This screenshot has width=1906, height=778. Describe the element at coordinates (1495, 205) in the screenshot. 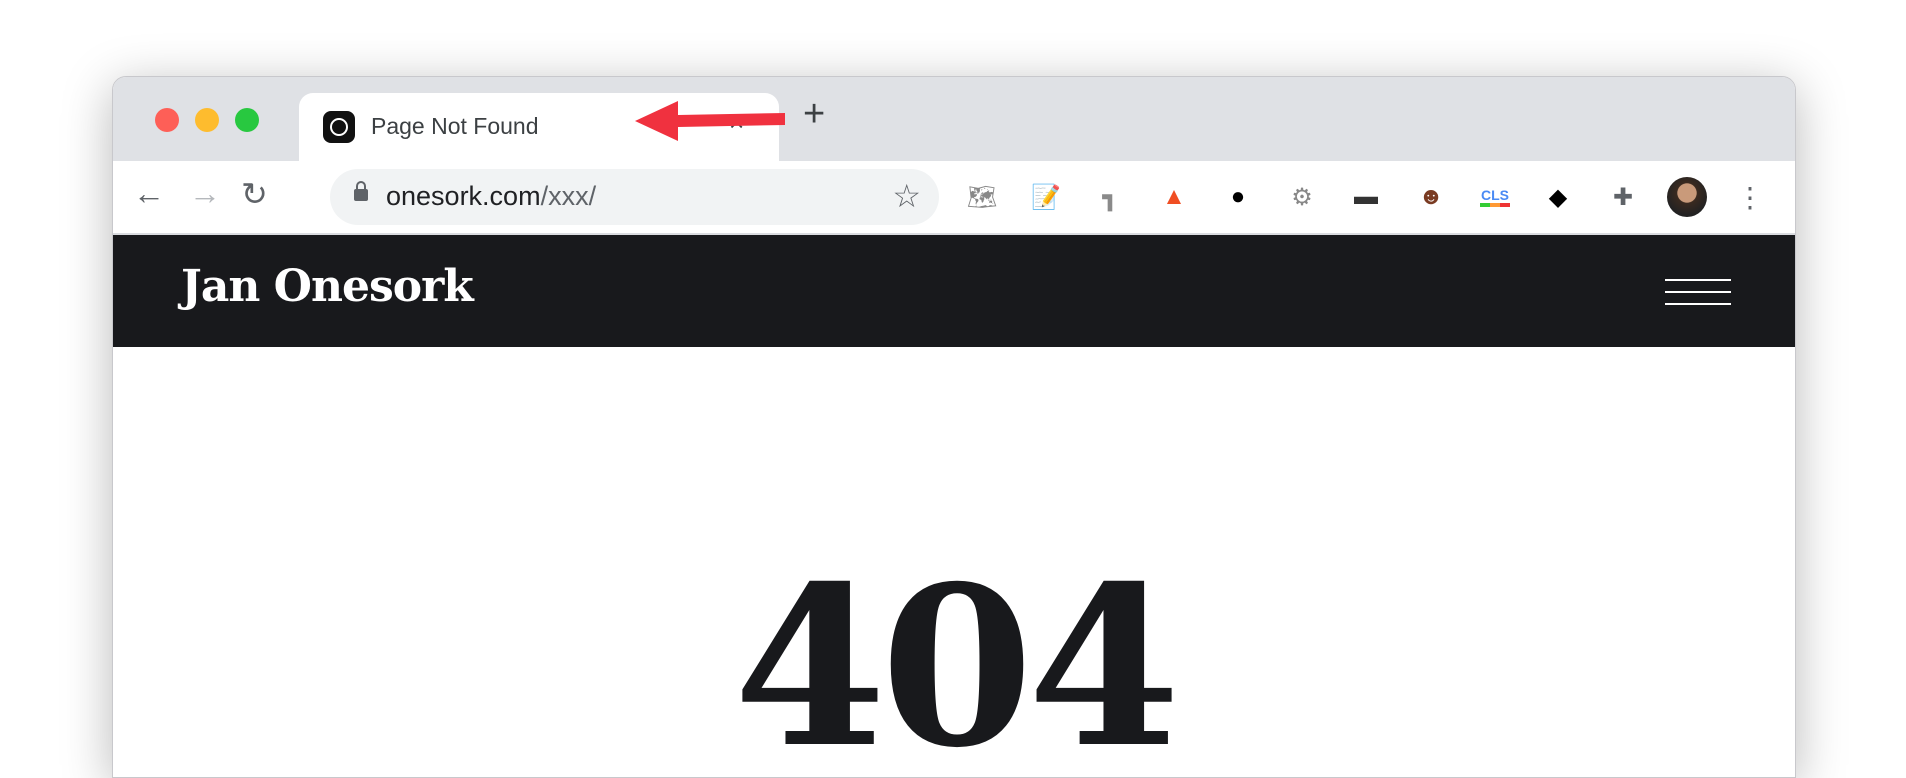

I see `cls-bar` at that location.